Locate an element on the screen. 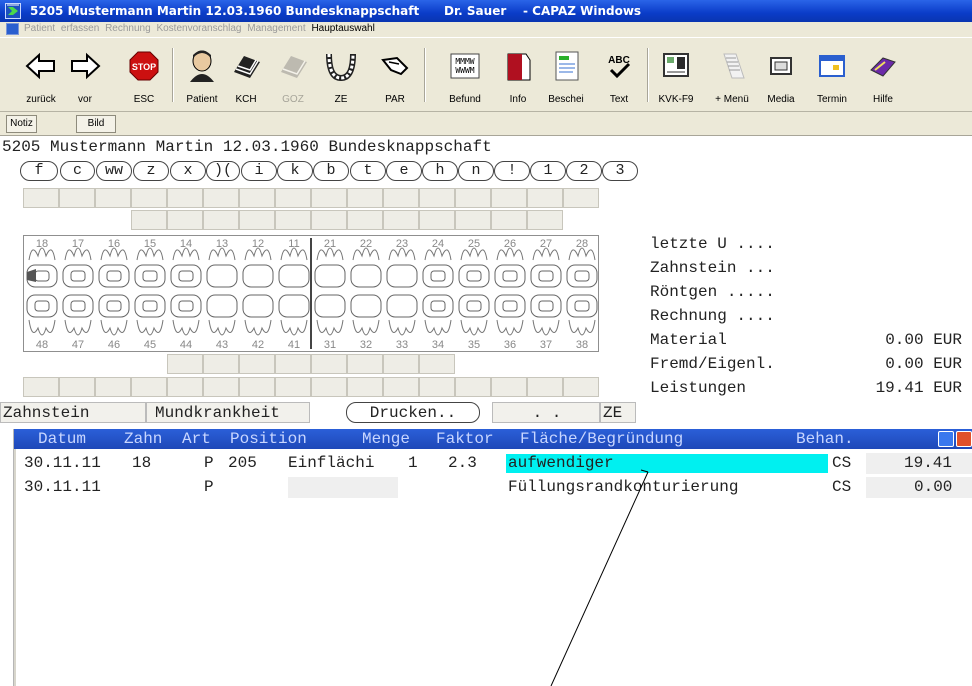 This screenshot has width=972, height=686. goz-button: GOZ is located at coordinates (293, 77).